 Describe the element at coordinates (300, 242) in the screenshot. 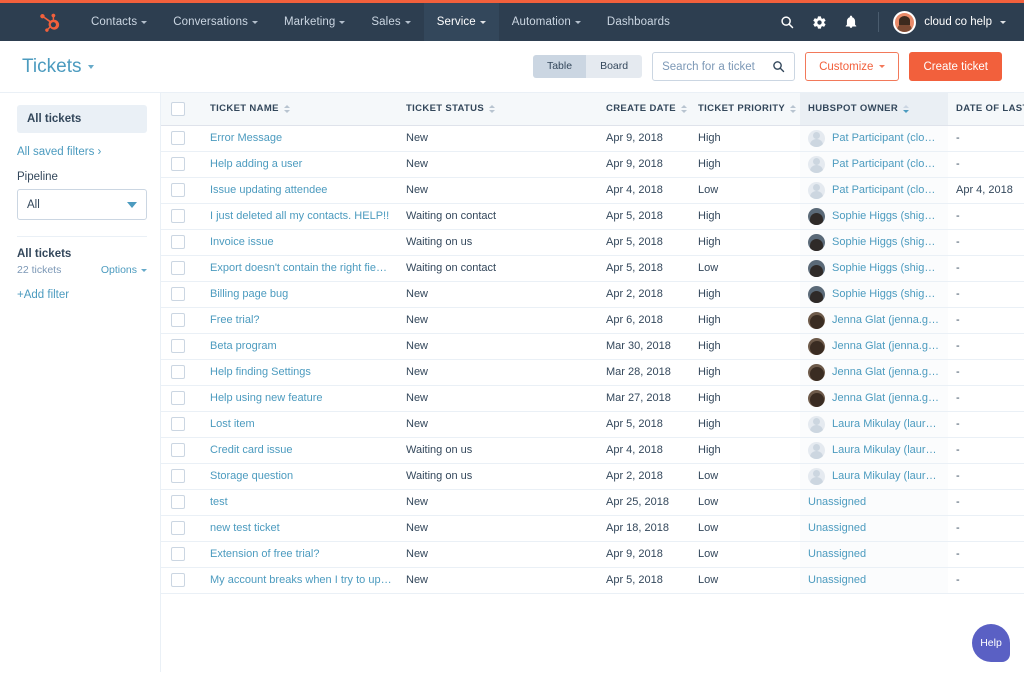

I see `cell-ticket-name: Invoice issue` at that location.